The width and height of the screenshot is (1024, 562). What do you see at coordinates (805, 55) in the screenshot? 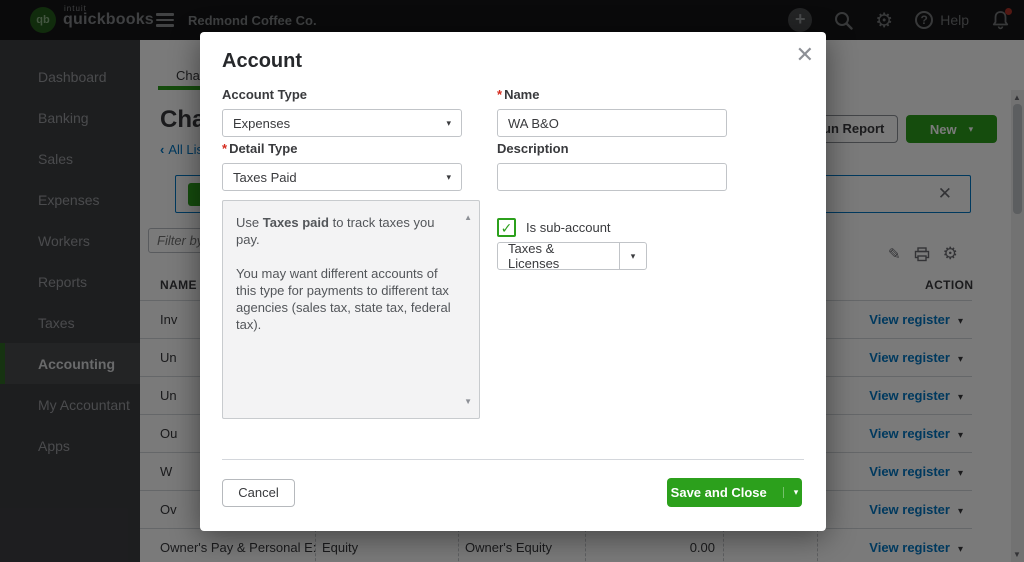
I see `close-icon: ✕` at bounding box center [805, 55].